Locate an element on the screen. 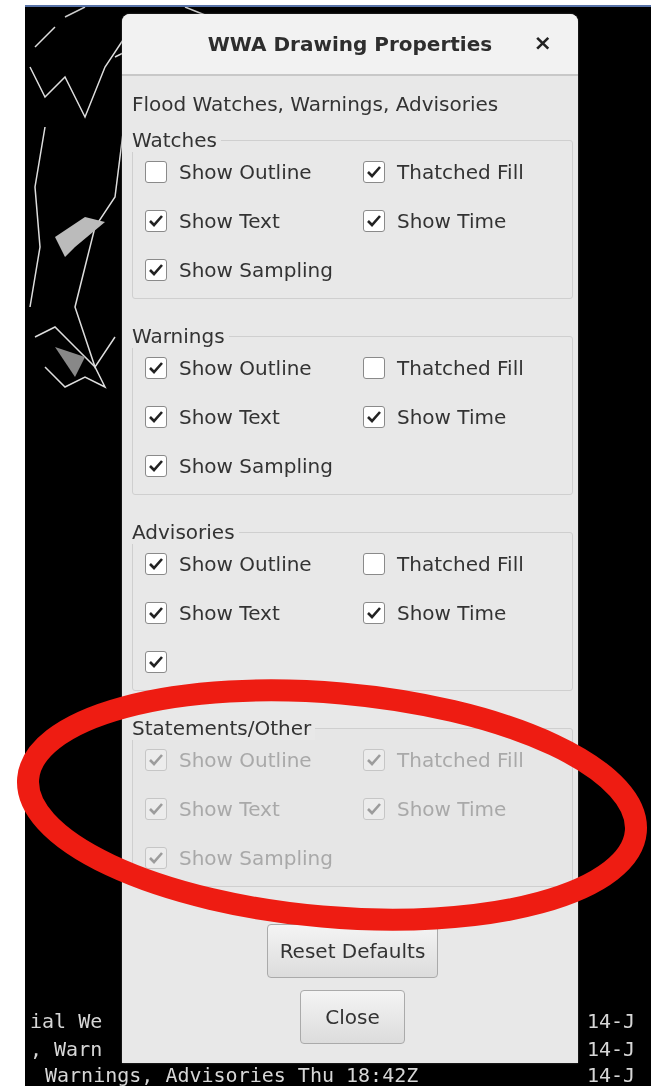  close-button: Close is located at coordinates (352, 1017).